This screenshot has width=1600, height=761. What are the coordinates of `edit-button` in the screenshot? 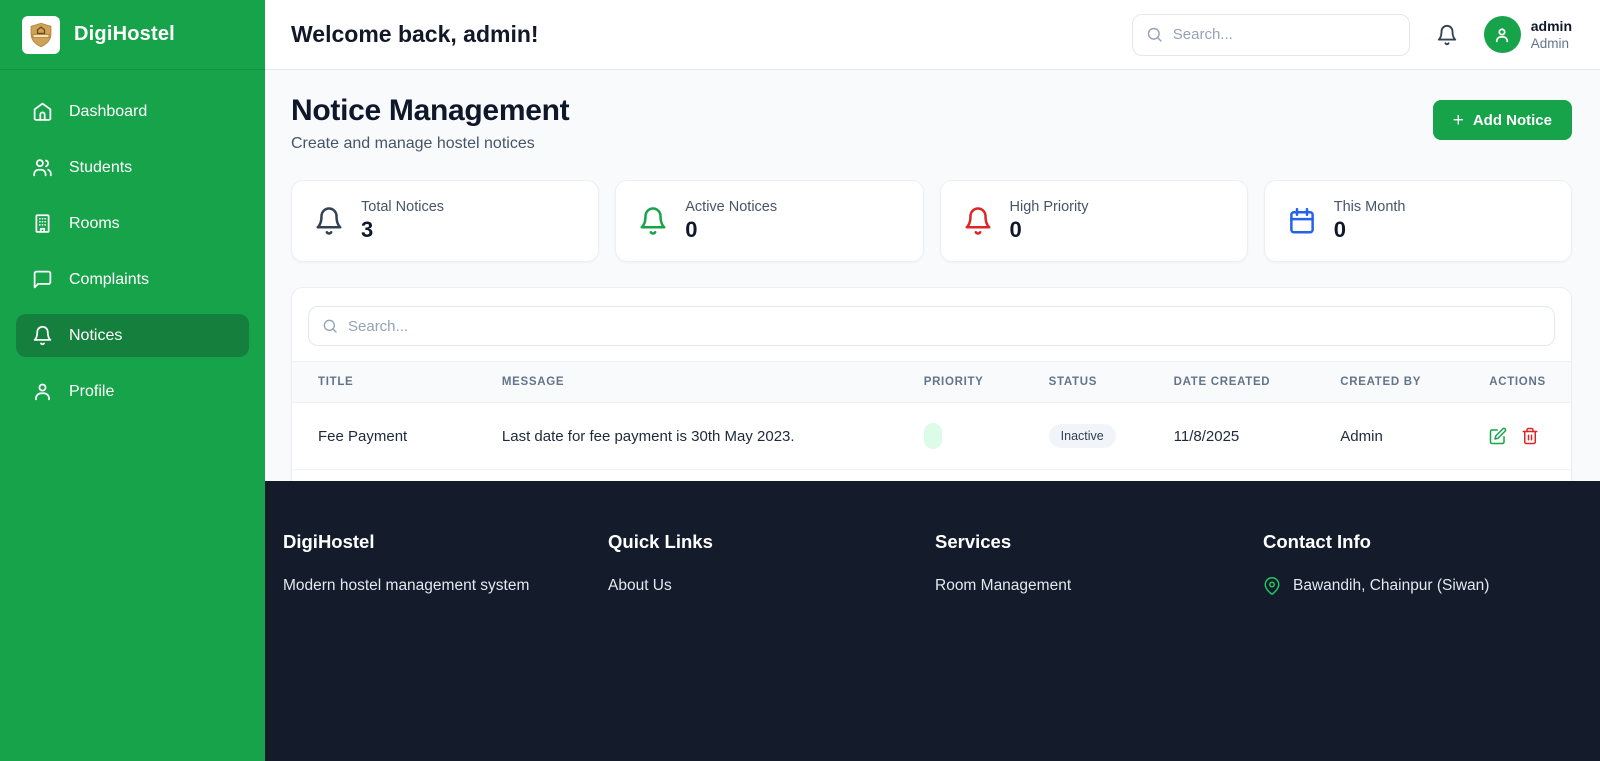 It's located at (1498, 436).